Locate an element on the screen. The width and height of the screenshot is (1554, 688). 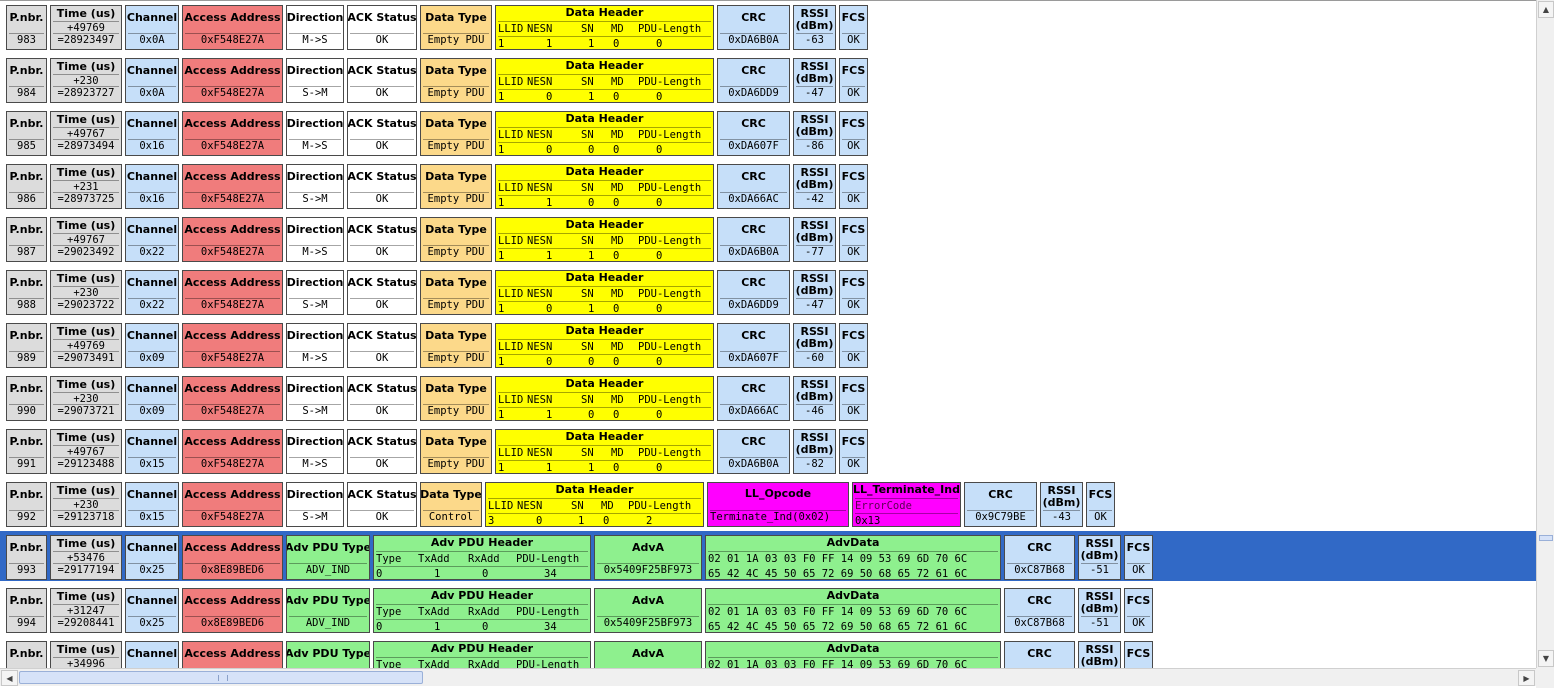
adv-pdu-type-field: Adv PDU Type ADV_IND is located at coordinates (328, 610).